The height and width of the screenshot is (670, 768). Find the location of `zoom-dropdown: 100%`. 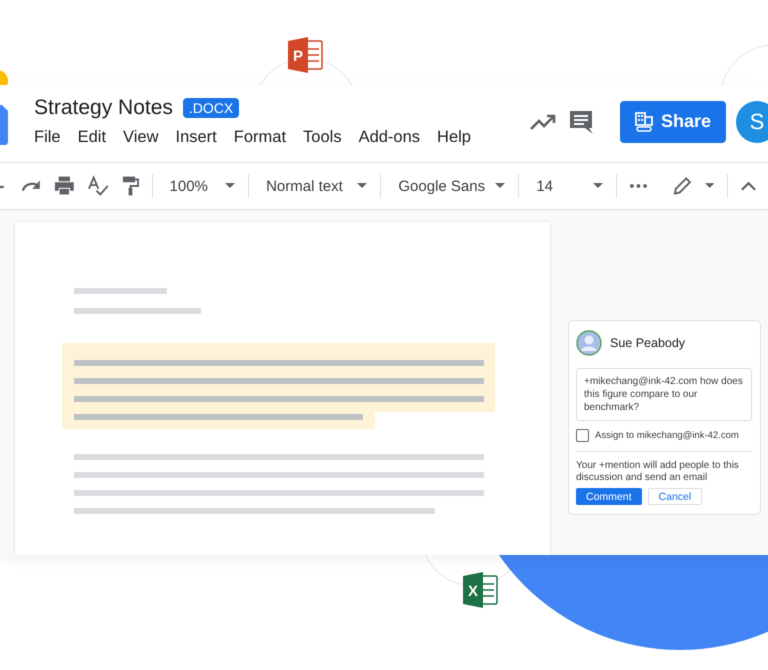

zoom-dropdown: 100% is located at coordinates (201, 186).